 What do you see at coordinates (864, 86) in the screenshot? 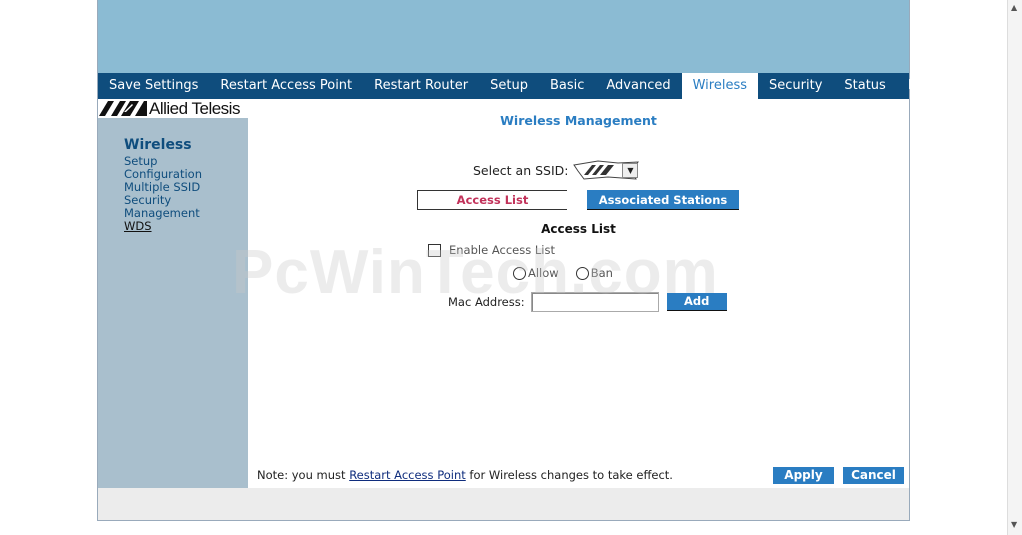
I see `nav-status: Status` at bounding box center [864, 86].